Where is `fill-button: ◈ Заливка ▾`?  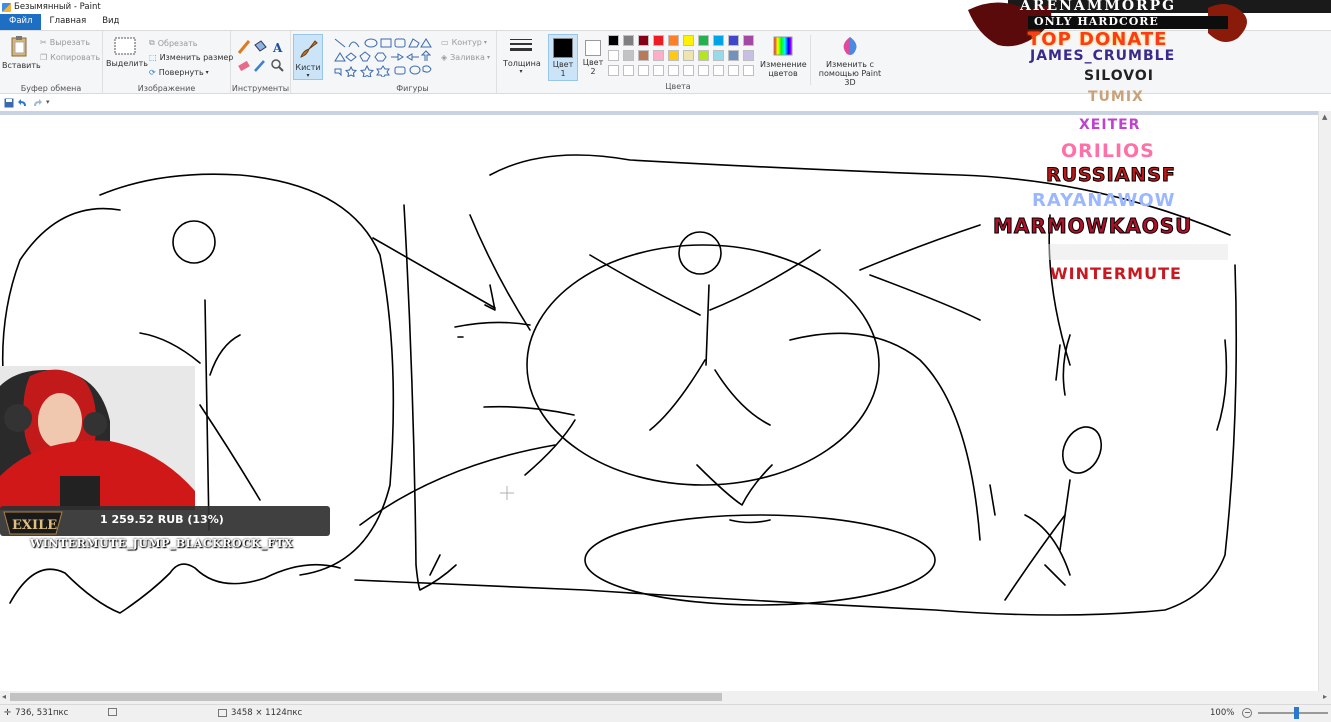 fill-button: ◈ Заливка ▾ is located at coordinates (465, 57).